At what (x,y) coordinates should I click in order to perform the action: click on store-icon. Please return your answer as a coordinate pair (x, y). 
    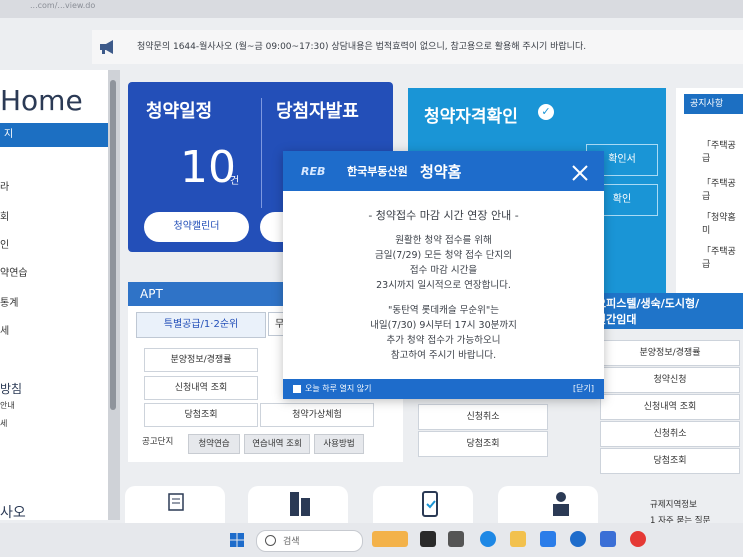
    Looking at the image, I should click on (548, 539).